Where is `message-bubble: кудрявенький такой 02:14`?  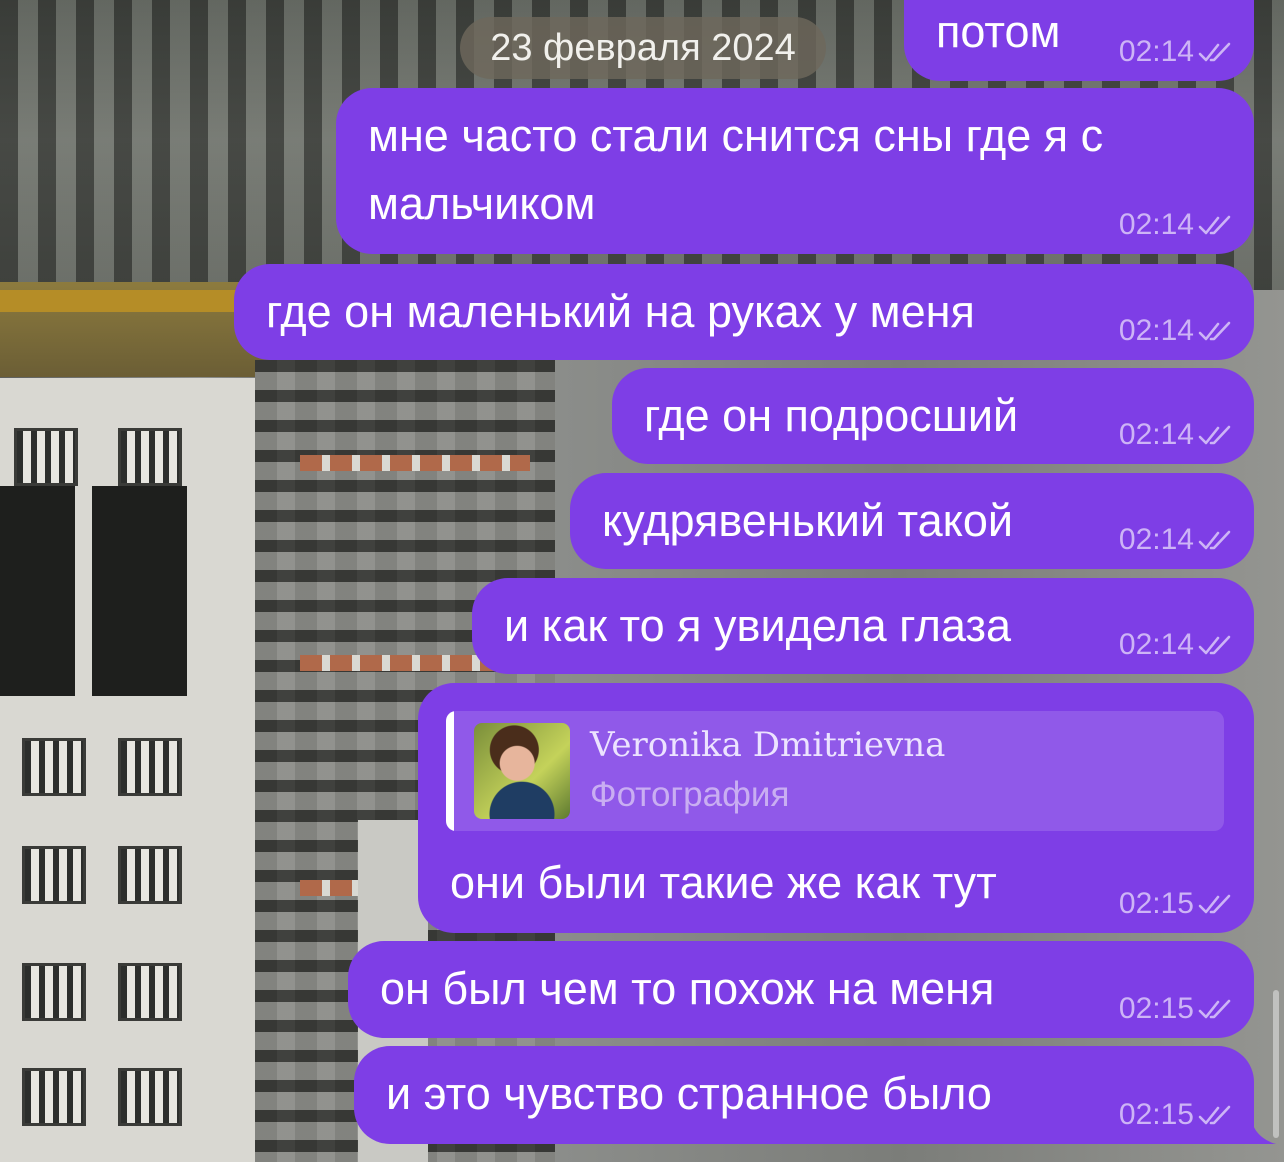
message-bubble: кудрявенький такой 02:14 is located at coordinates (912, 521).